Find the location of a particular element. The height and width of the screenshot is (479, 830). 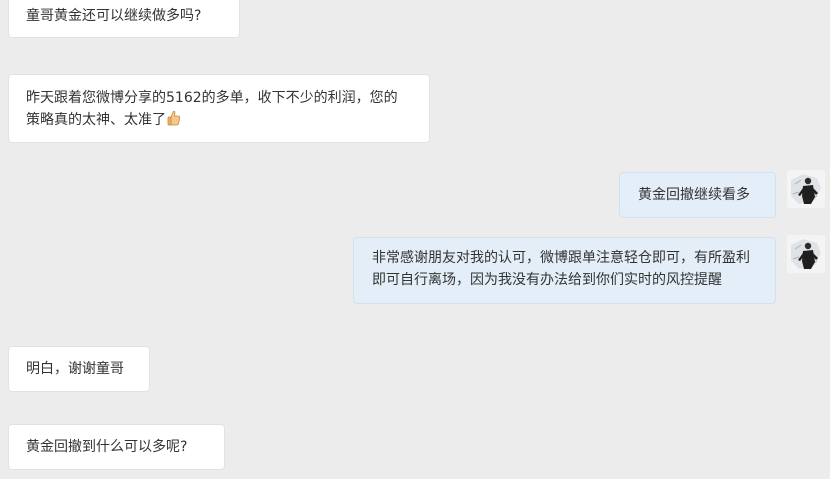

message-text: 昨天跟着您微博分享的5162的多单，收下不少的利润，您的策略真的太神、太准了 is located at coordinates (212, 109).